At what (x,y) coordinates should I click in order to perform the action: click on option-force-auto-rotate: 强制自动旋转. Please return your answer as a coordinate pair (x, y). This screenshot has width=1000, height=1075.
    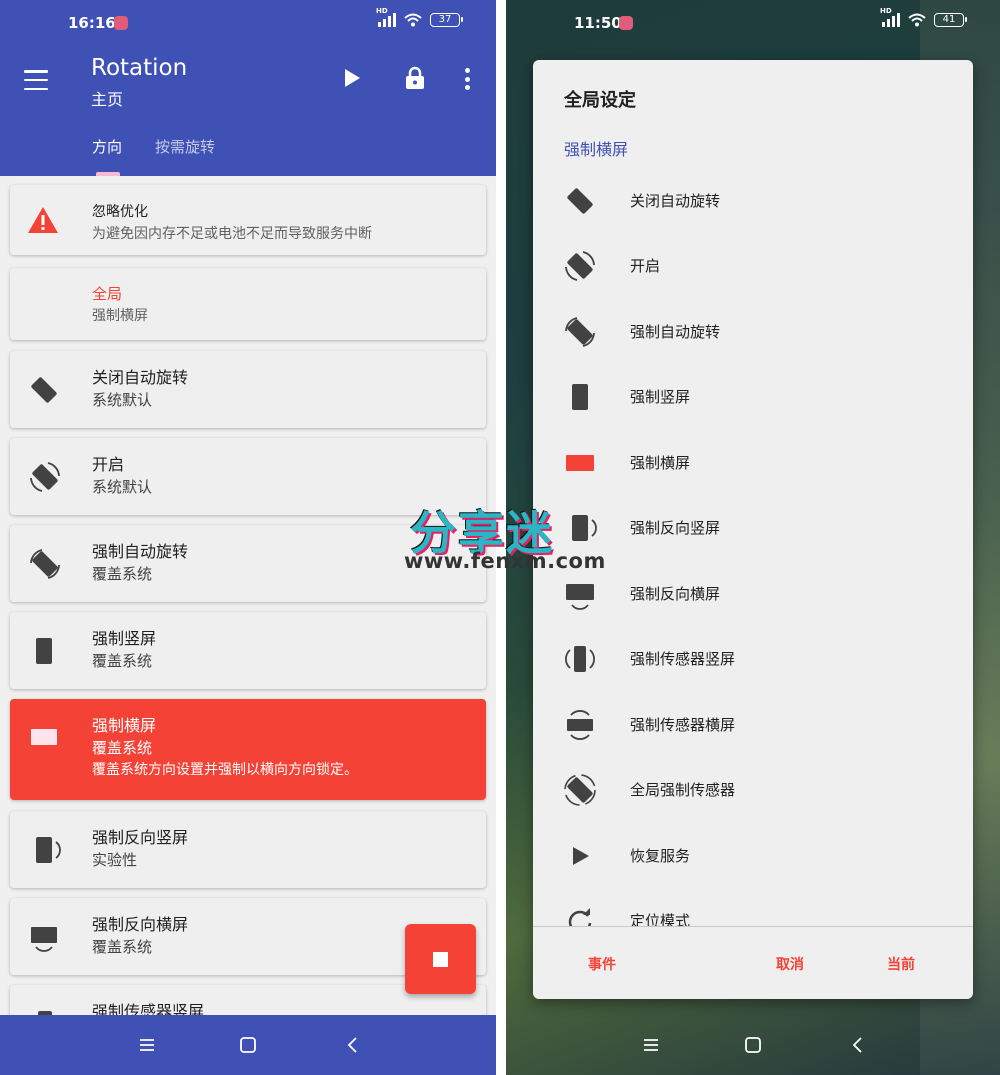
    Looking at the image, I should click on (753, 331).